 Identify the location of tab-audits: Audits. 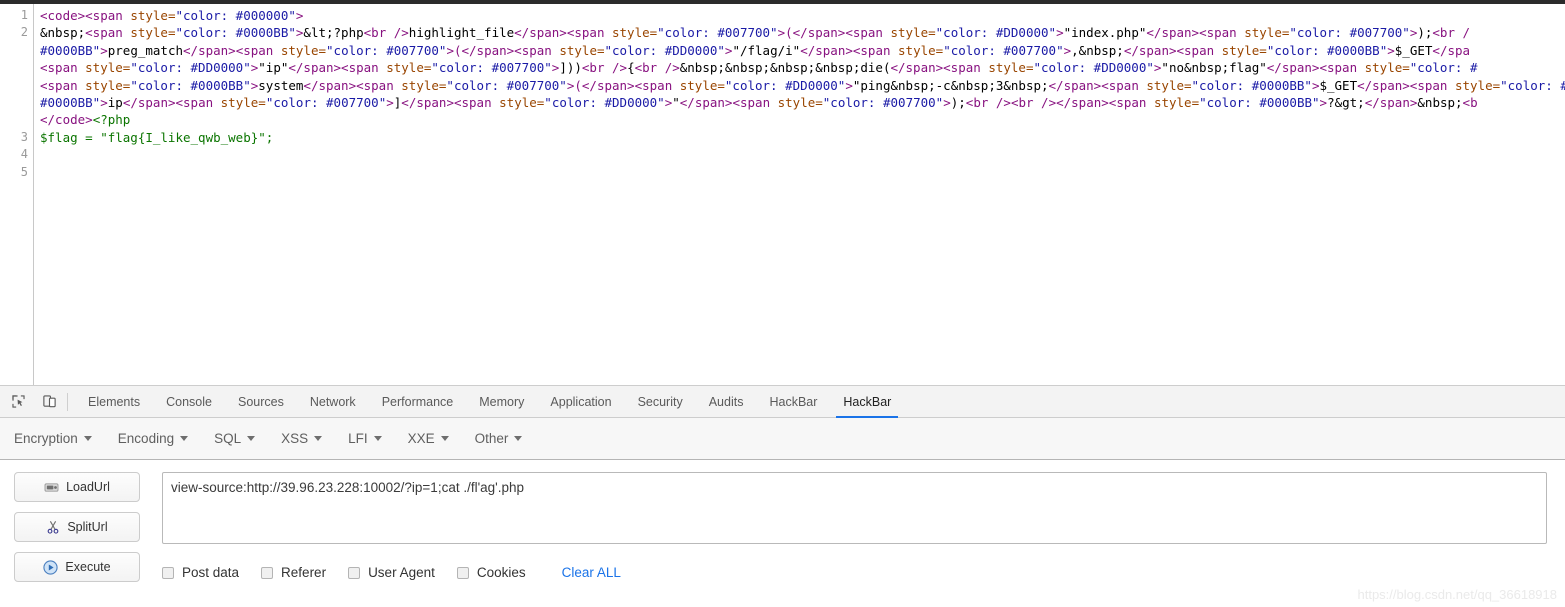
(726, 402).